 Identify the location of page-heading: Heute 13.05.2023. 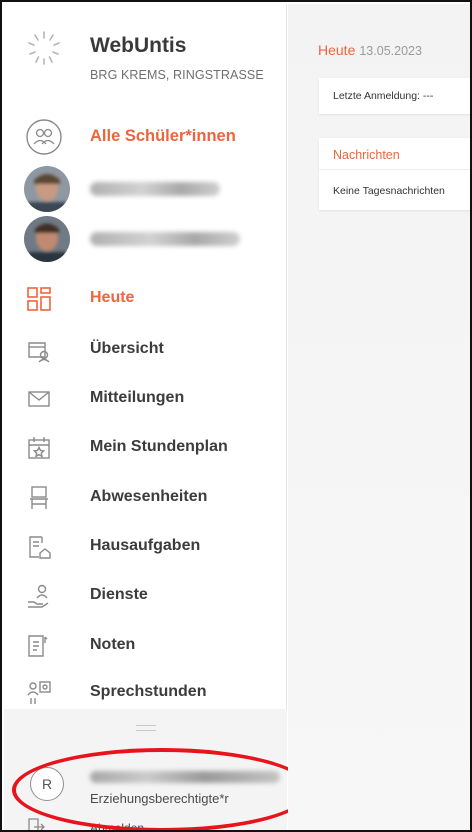
(370, 50).